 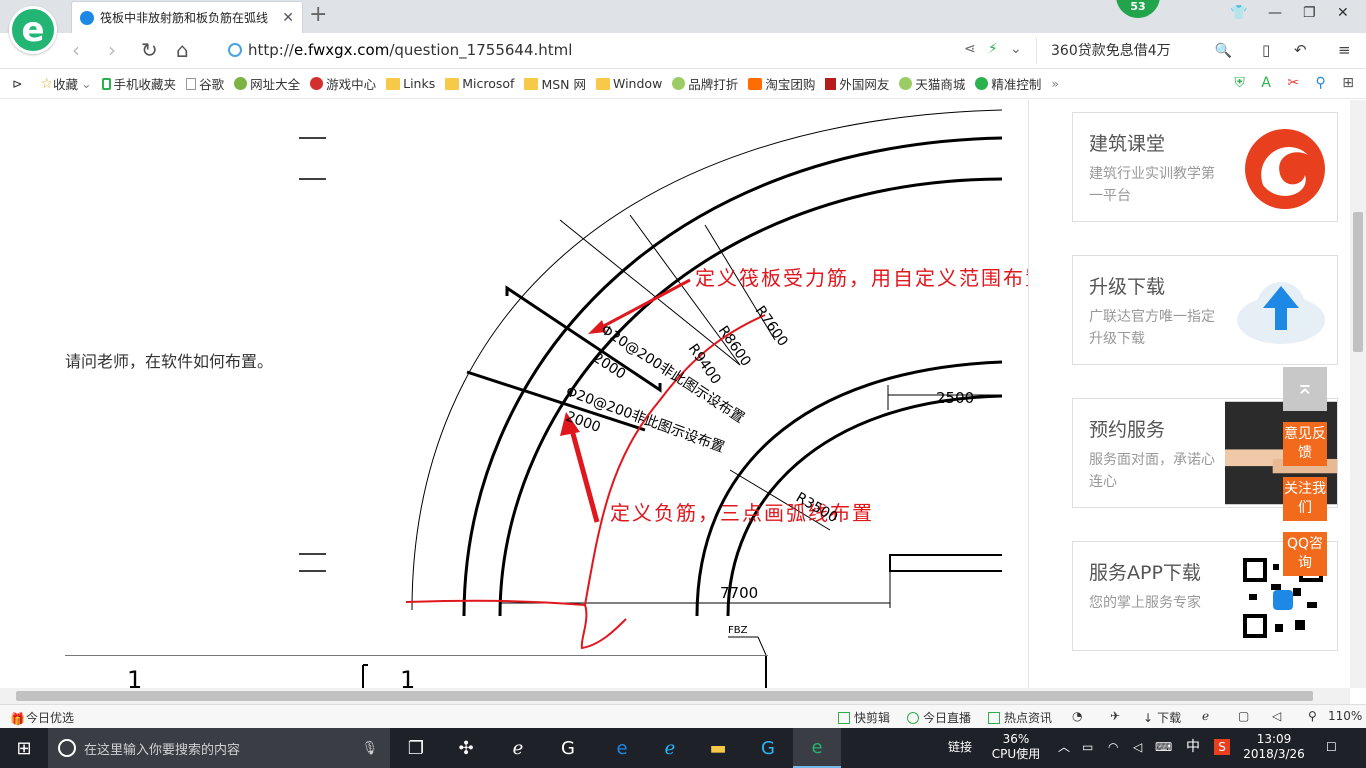 What do you see at coordinates (1152, 328) in the screenshot?
I see `card-desc: 广联达官方唯一指定升级下载` at bounding box center [1152, 328].